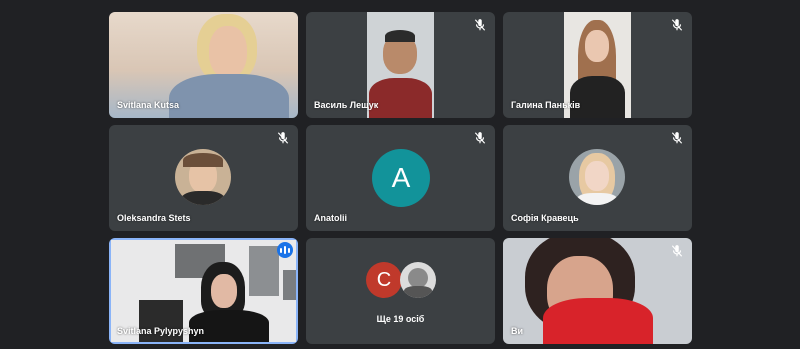 The height and width of the screenshot is (349, 800). What do you see at coordinates (517, 331) in the screenshot?
I see `participant-name: Ви` at bounding box center [517, 331].